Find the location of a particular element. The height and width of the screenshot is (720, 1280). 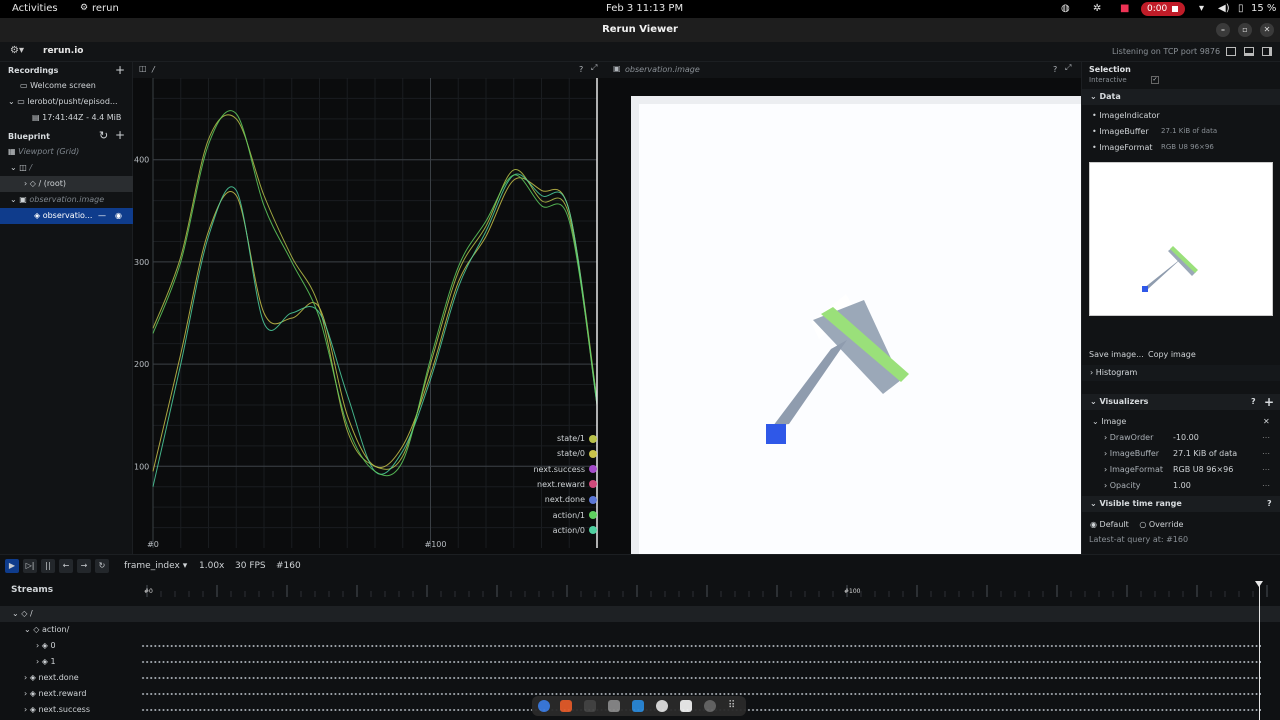

image-view-item: ⌄ ▣ observation.image is located at coordinates (66, 200).